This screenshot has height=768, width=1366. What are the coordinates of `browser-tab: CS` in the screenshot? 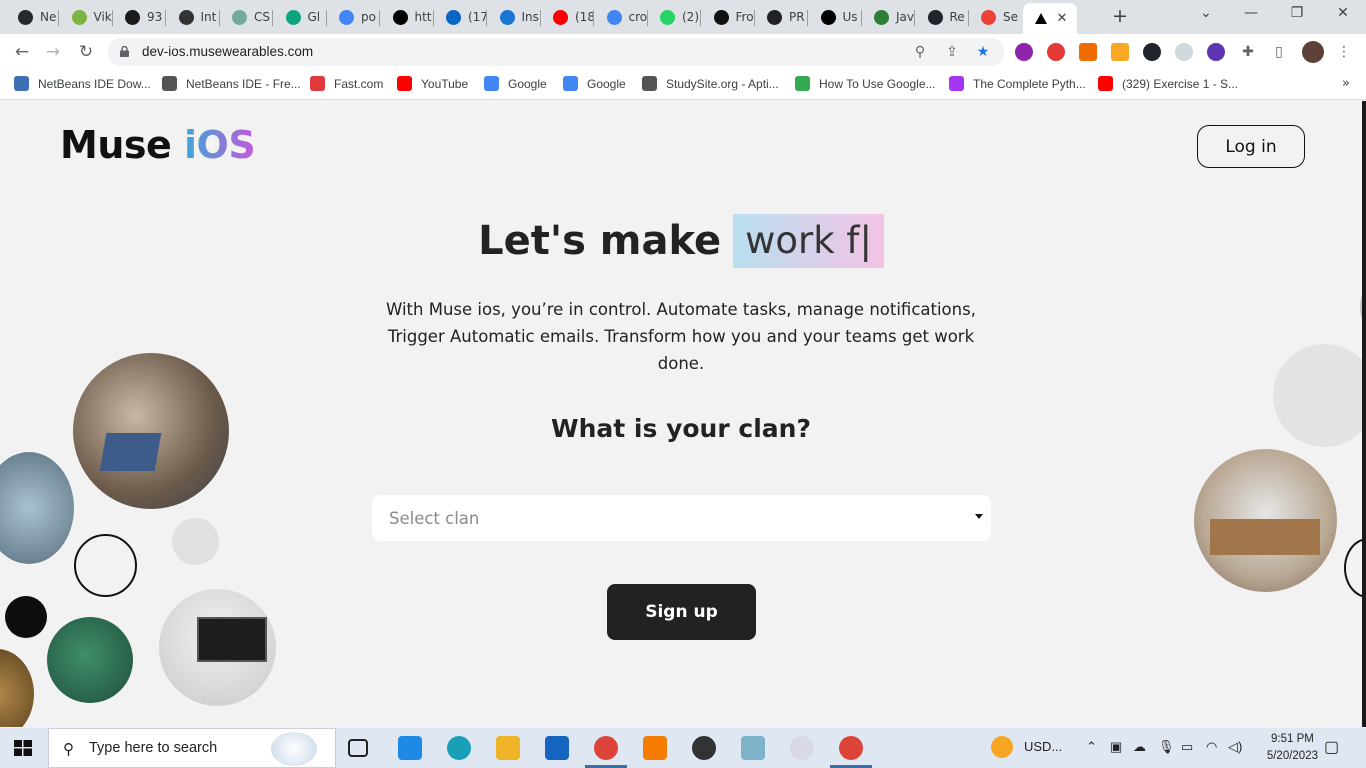 It's located at (246, 17).